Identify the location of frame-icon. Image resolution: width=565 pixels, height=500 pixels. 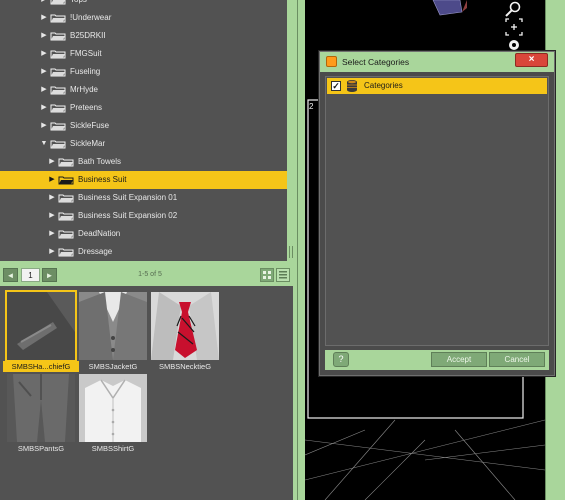
(514, 27).